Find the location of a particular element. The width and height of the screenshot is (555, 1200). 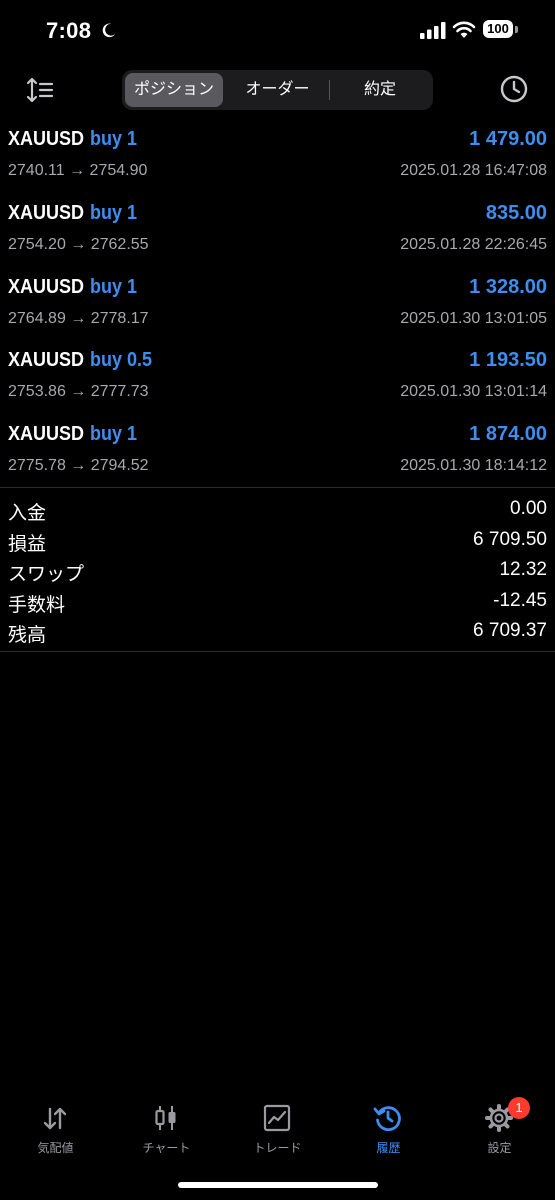

tab-positions: ポジション is located at coordinates (174, 90).